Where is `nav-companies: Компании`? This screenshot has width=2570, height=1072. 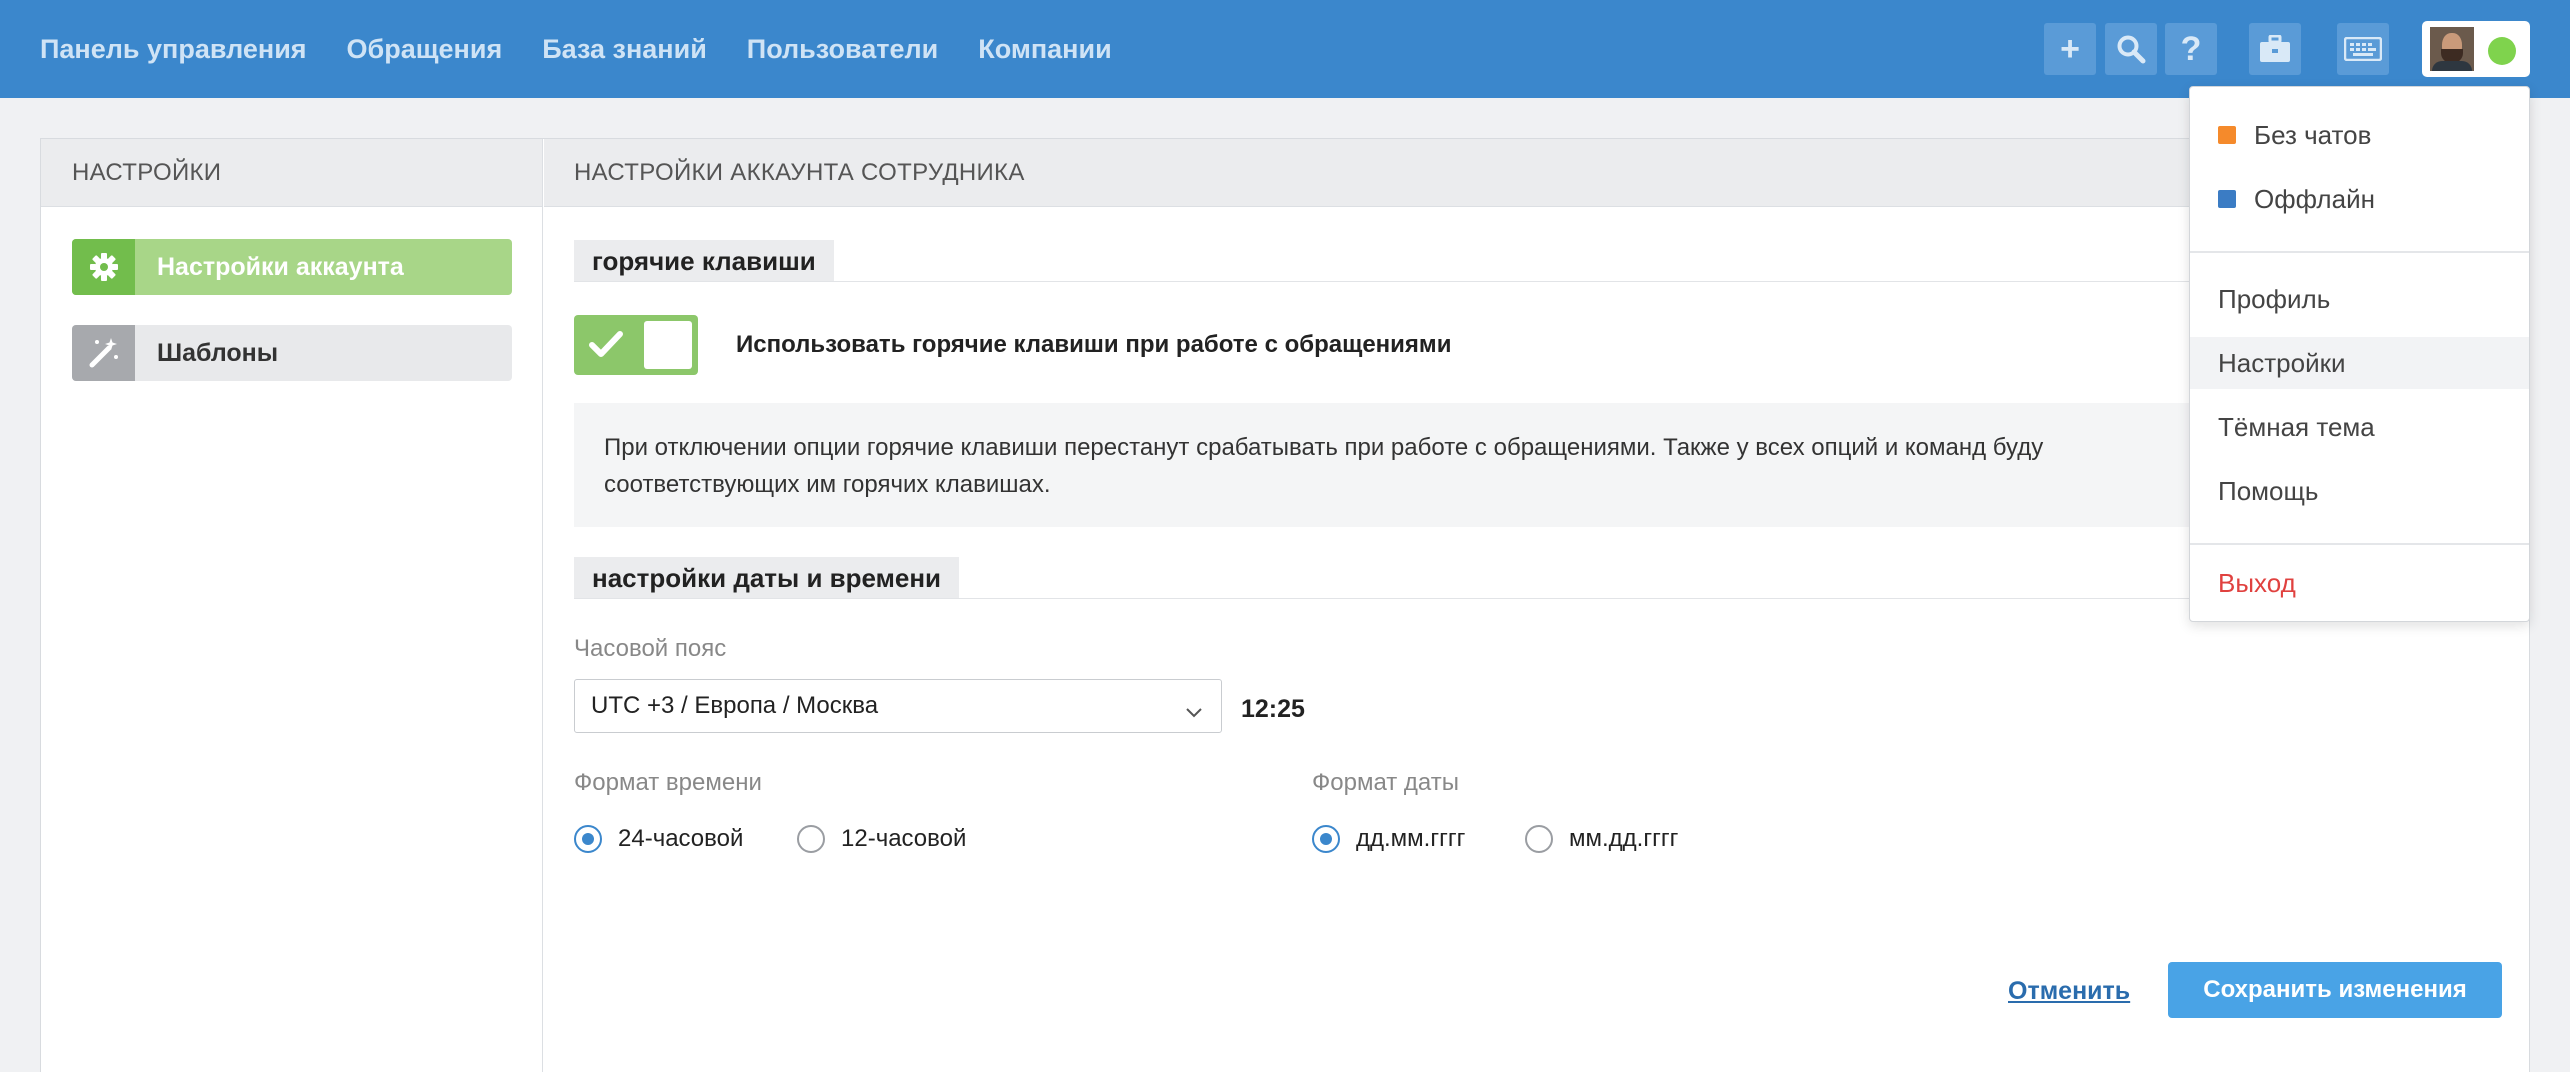 nav-companies: Компании is located at coordinates (1044, 49).